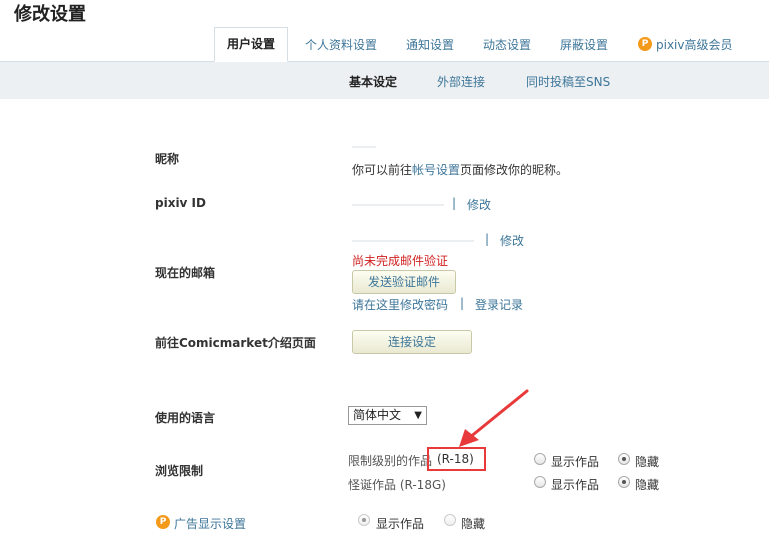 The image size is (769, 544). What do you see at coordinates (413, 241) in the screenshot?
I see `email-value` at bounding box center [413, 241].